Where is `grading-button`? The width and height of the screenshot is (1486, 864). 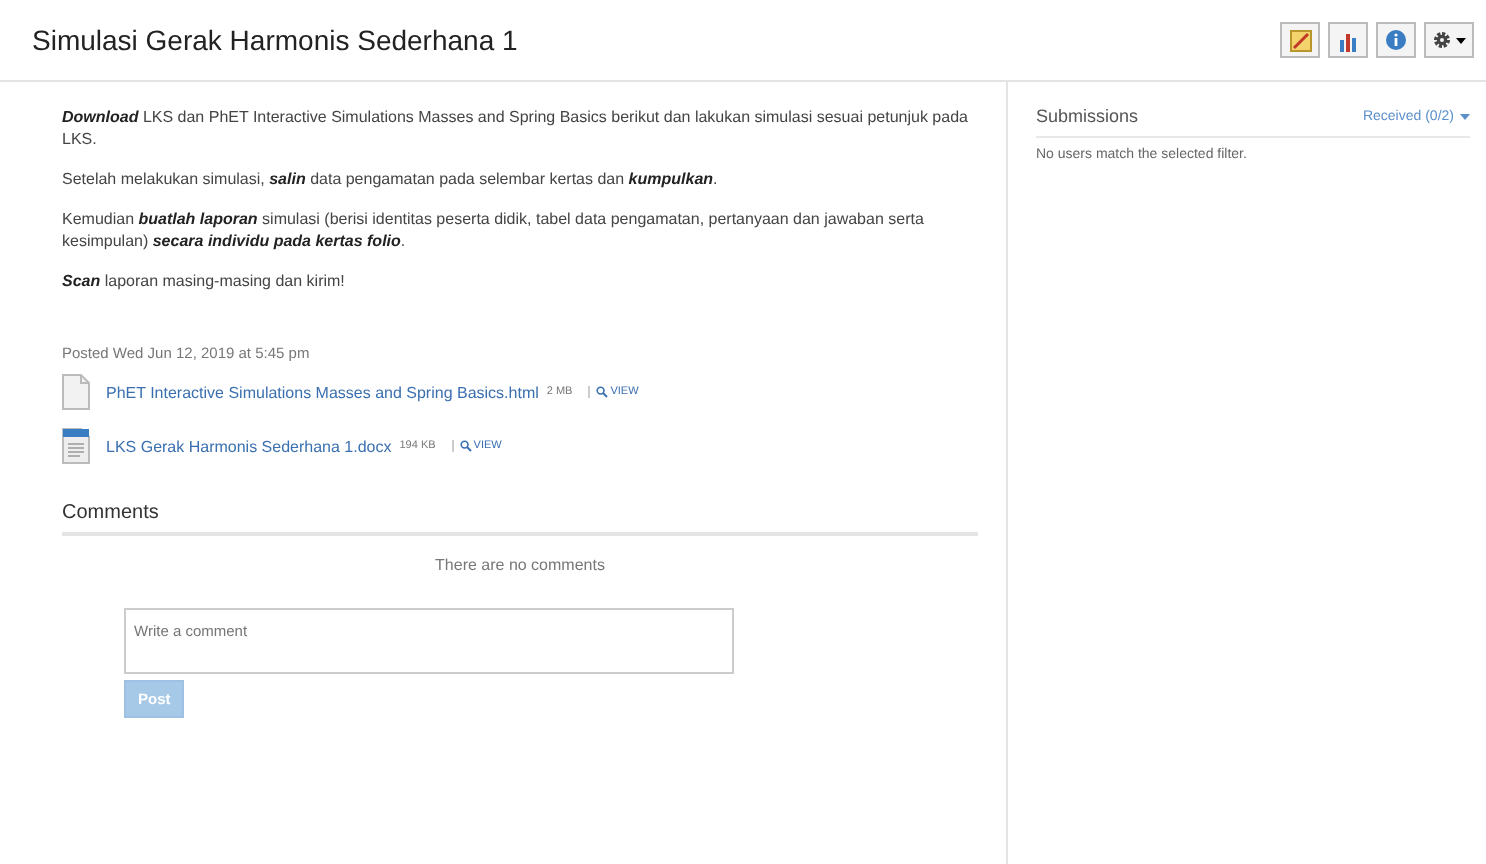
grading-button is located at coordinates (1300, 40).